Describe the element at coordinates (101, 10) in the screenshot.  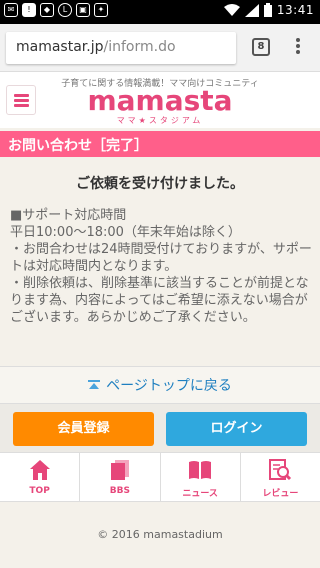
I see `clean-icon: ✦` at that location.